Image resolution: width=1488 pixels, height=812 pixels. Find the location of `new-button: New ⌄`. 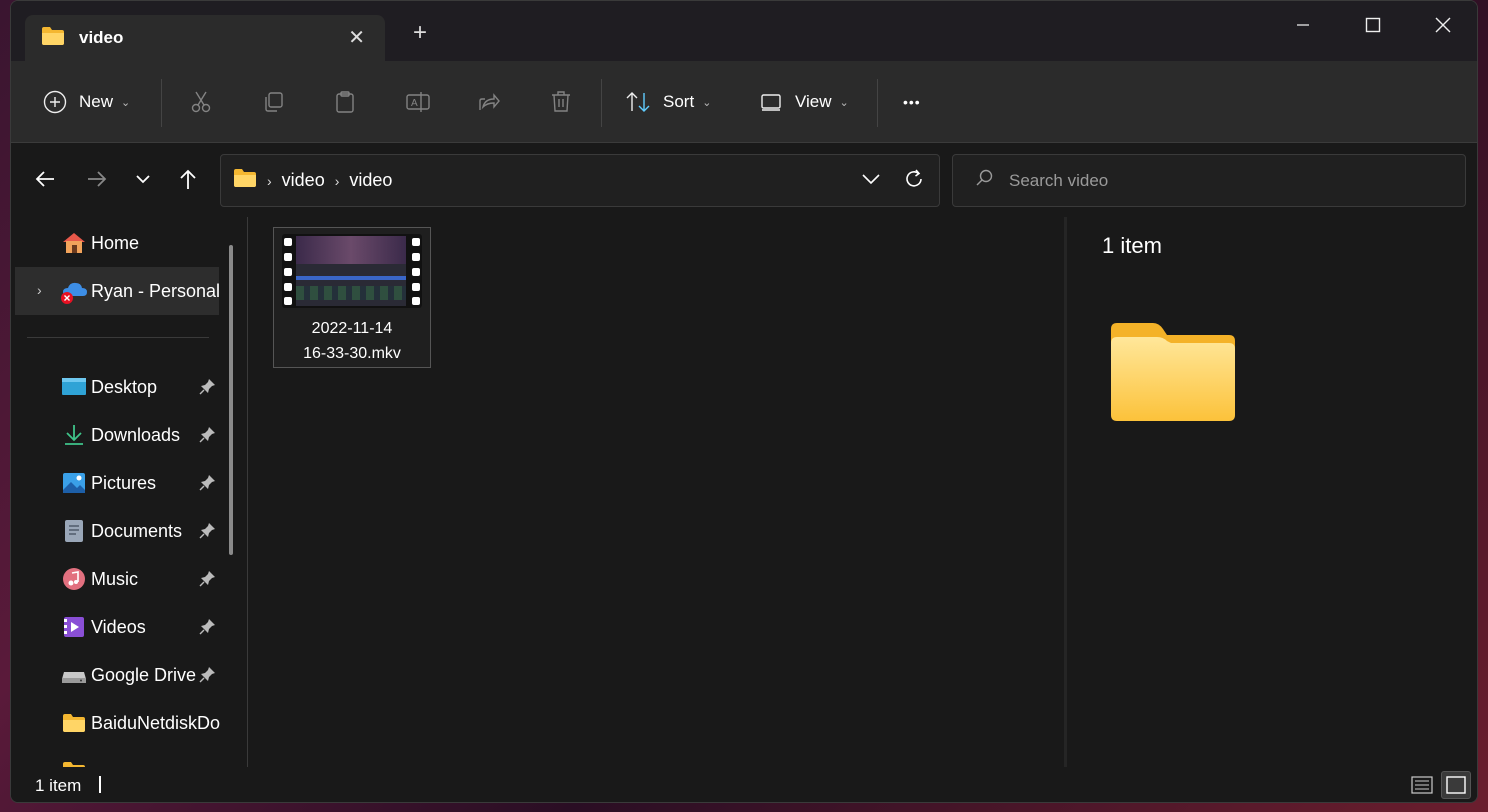

new-button: New ⌄ is located at coordinates (86, 102).